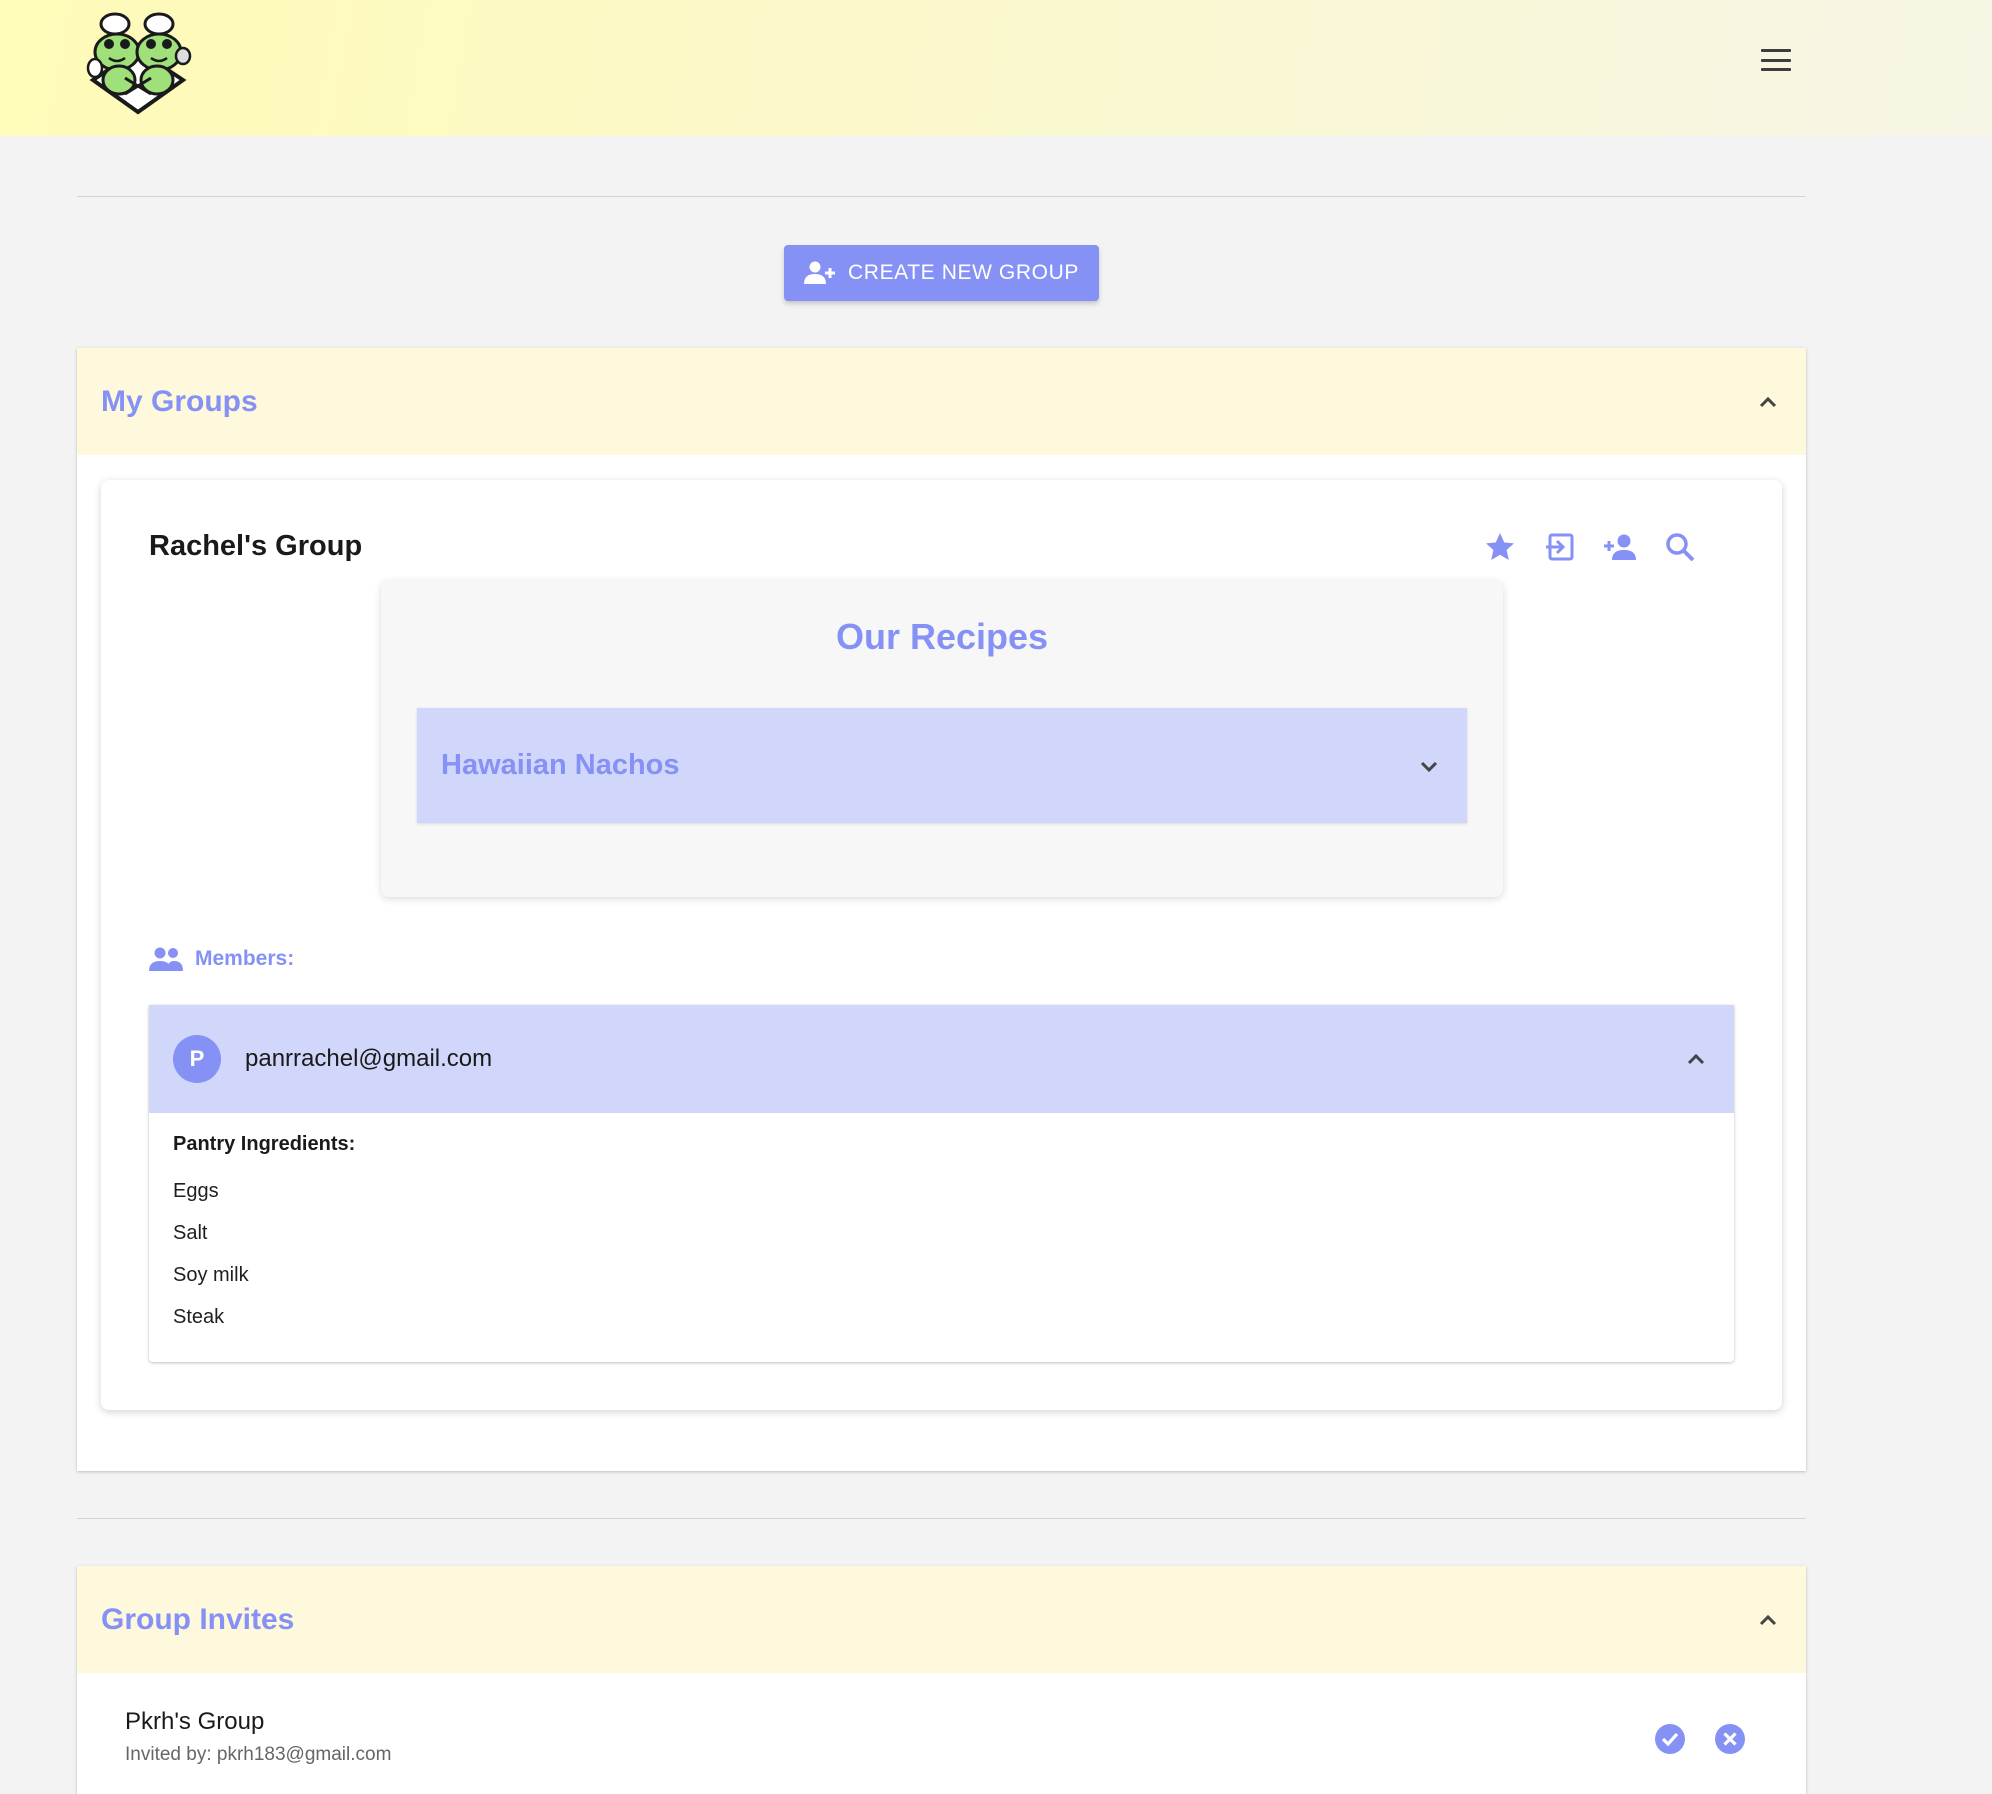  I want to click on recipes-title: Our Recipes, so click(942, 636).